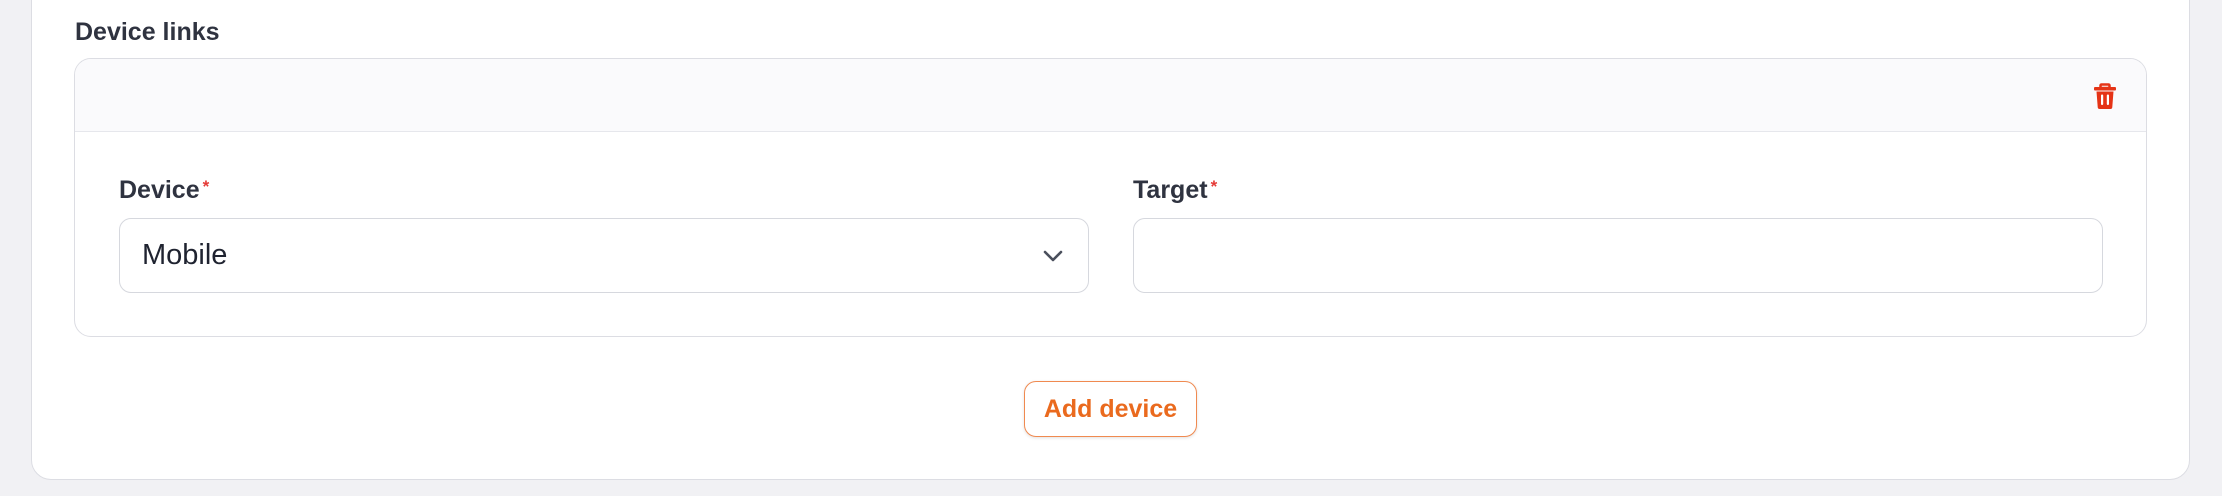 This screenshot has height=496, width=2222. I want to click on target-label-text: Target, so click(1170, 190).